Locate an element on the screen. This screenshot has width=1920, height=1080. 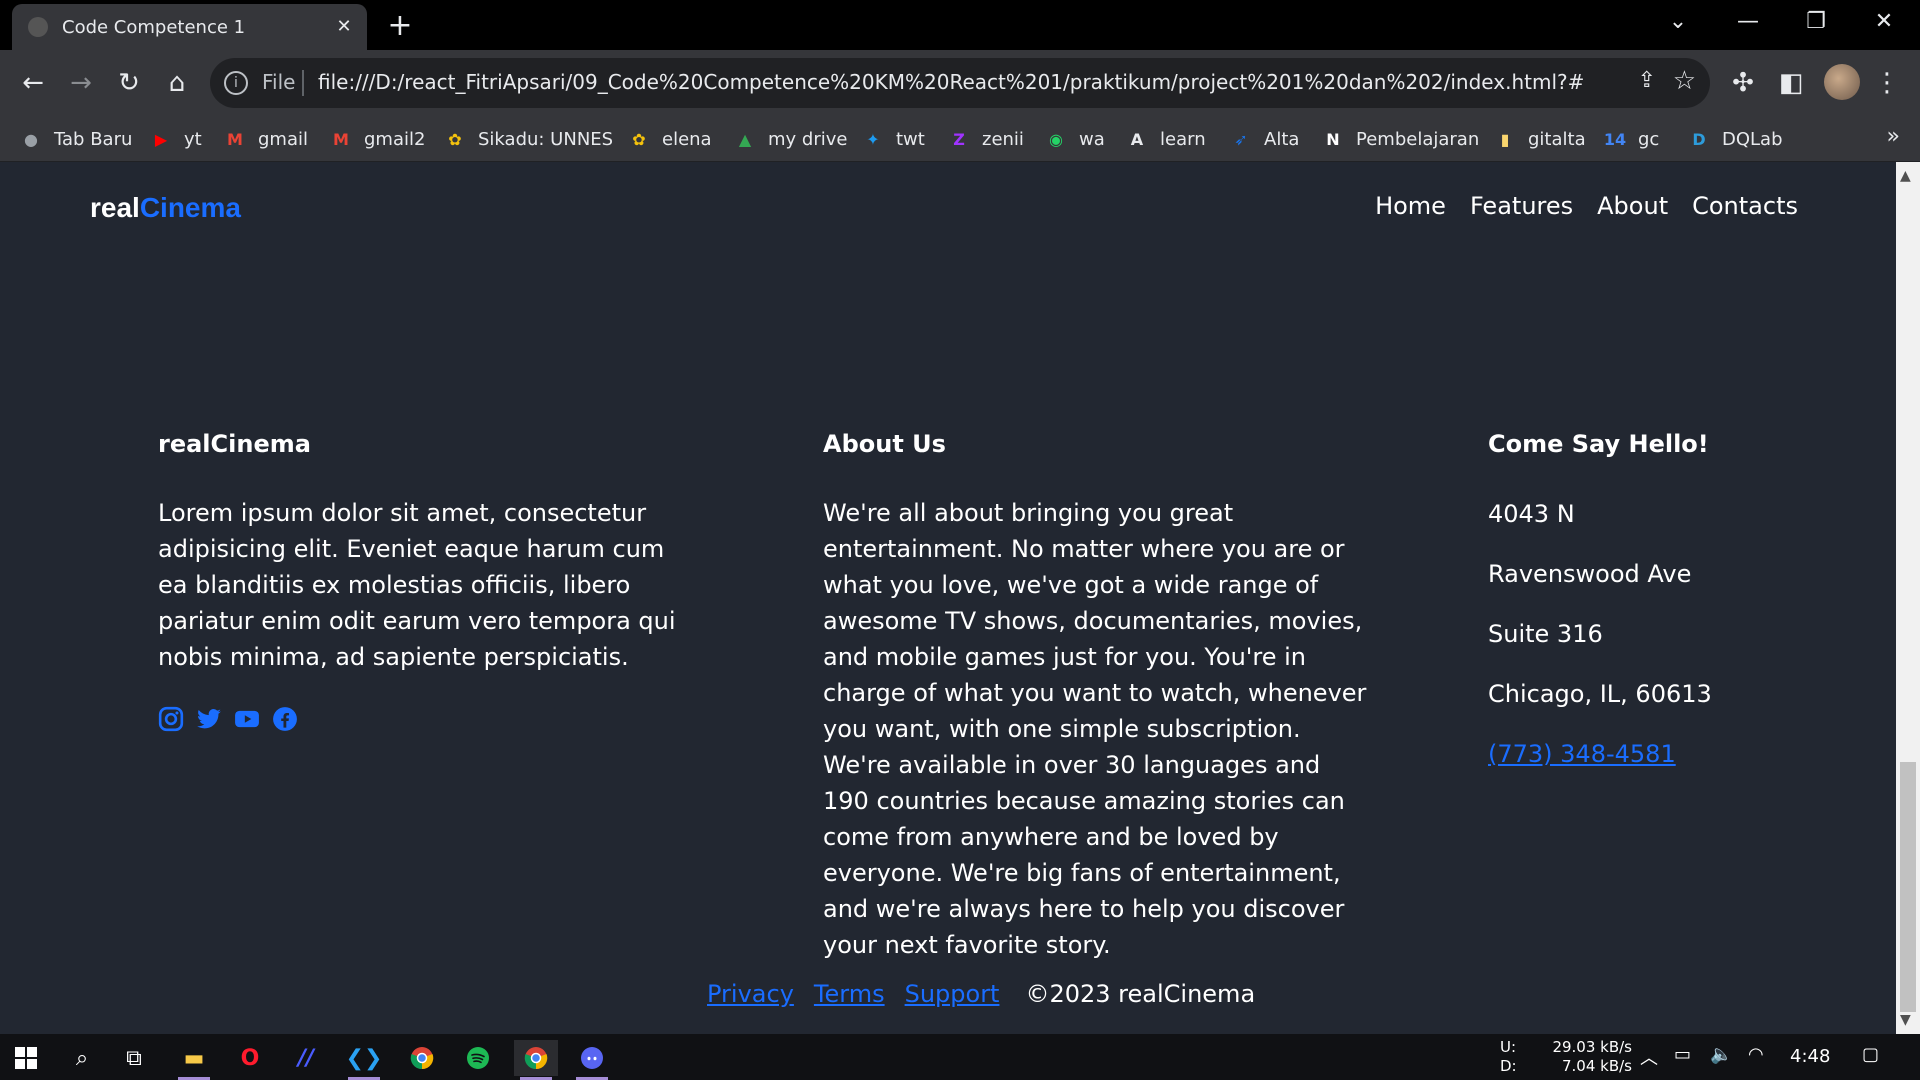
net-labels: U: D: is located at coordinates (1508, 1057).